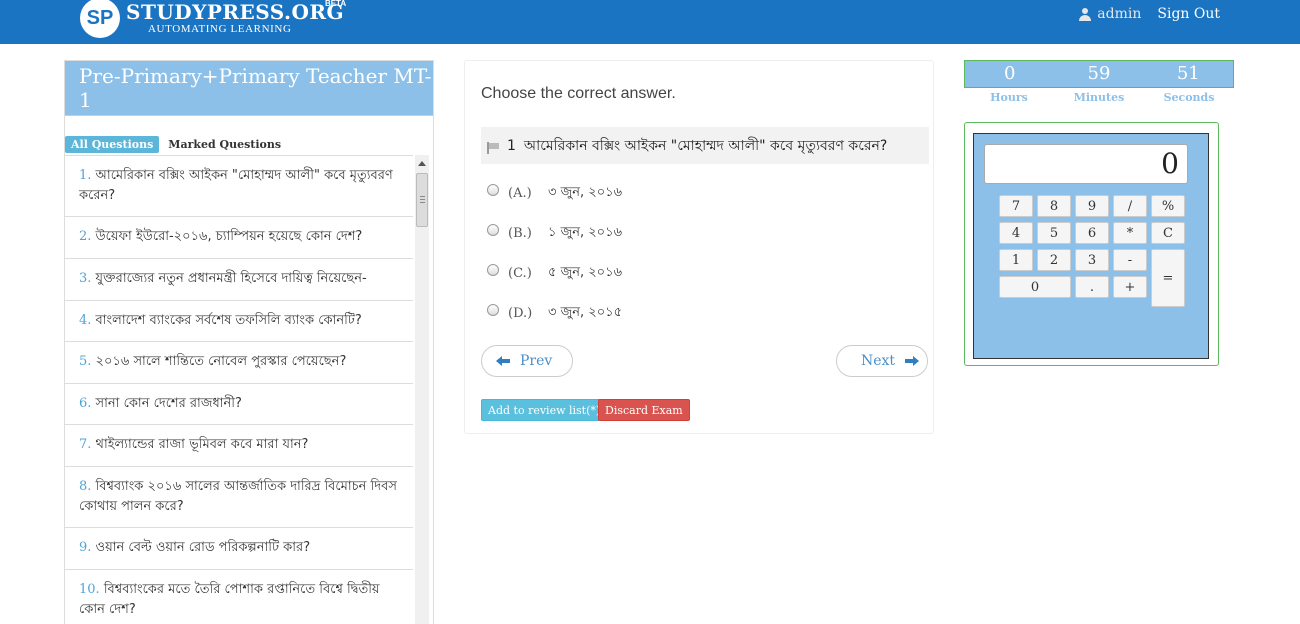 The height and width of the screenshot is (624, 1300). What do you see at coordinates (85, 361) in the screenshot?
I see `question-number: 5.` at bounding box center [85, 361].